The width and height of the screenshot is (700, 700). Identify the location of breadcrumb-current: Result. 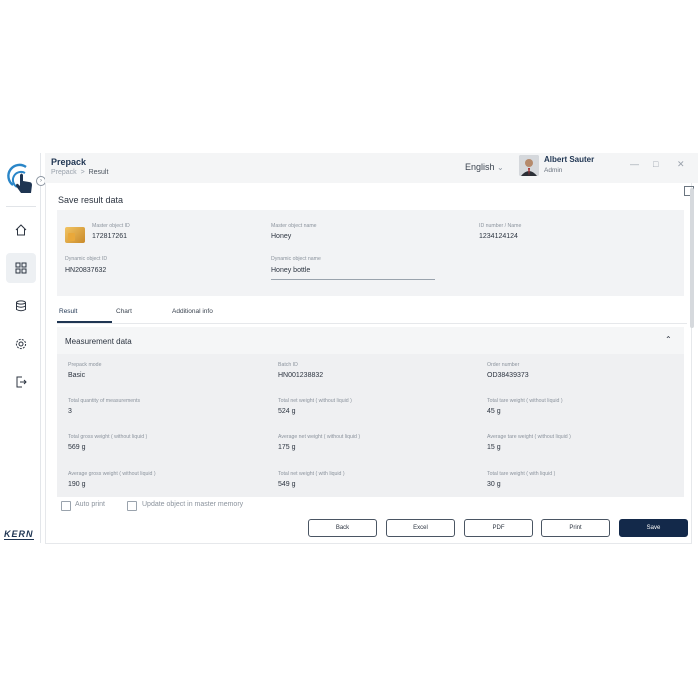
(98, 172).